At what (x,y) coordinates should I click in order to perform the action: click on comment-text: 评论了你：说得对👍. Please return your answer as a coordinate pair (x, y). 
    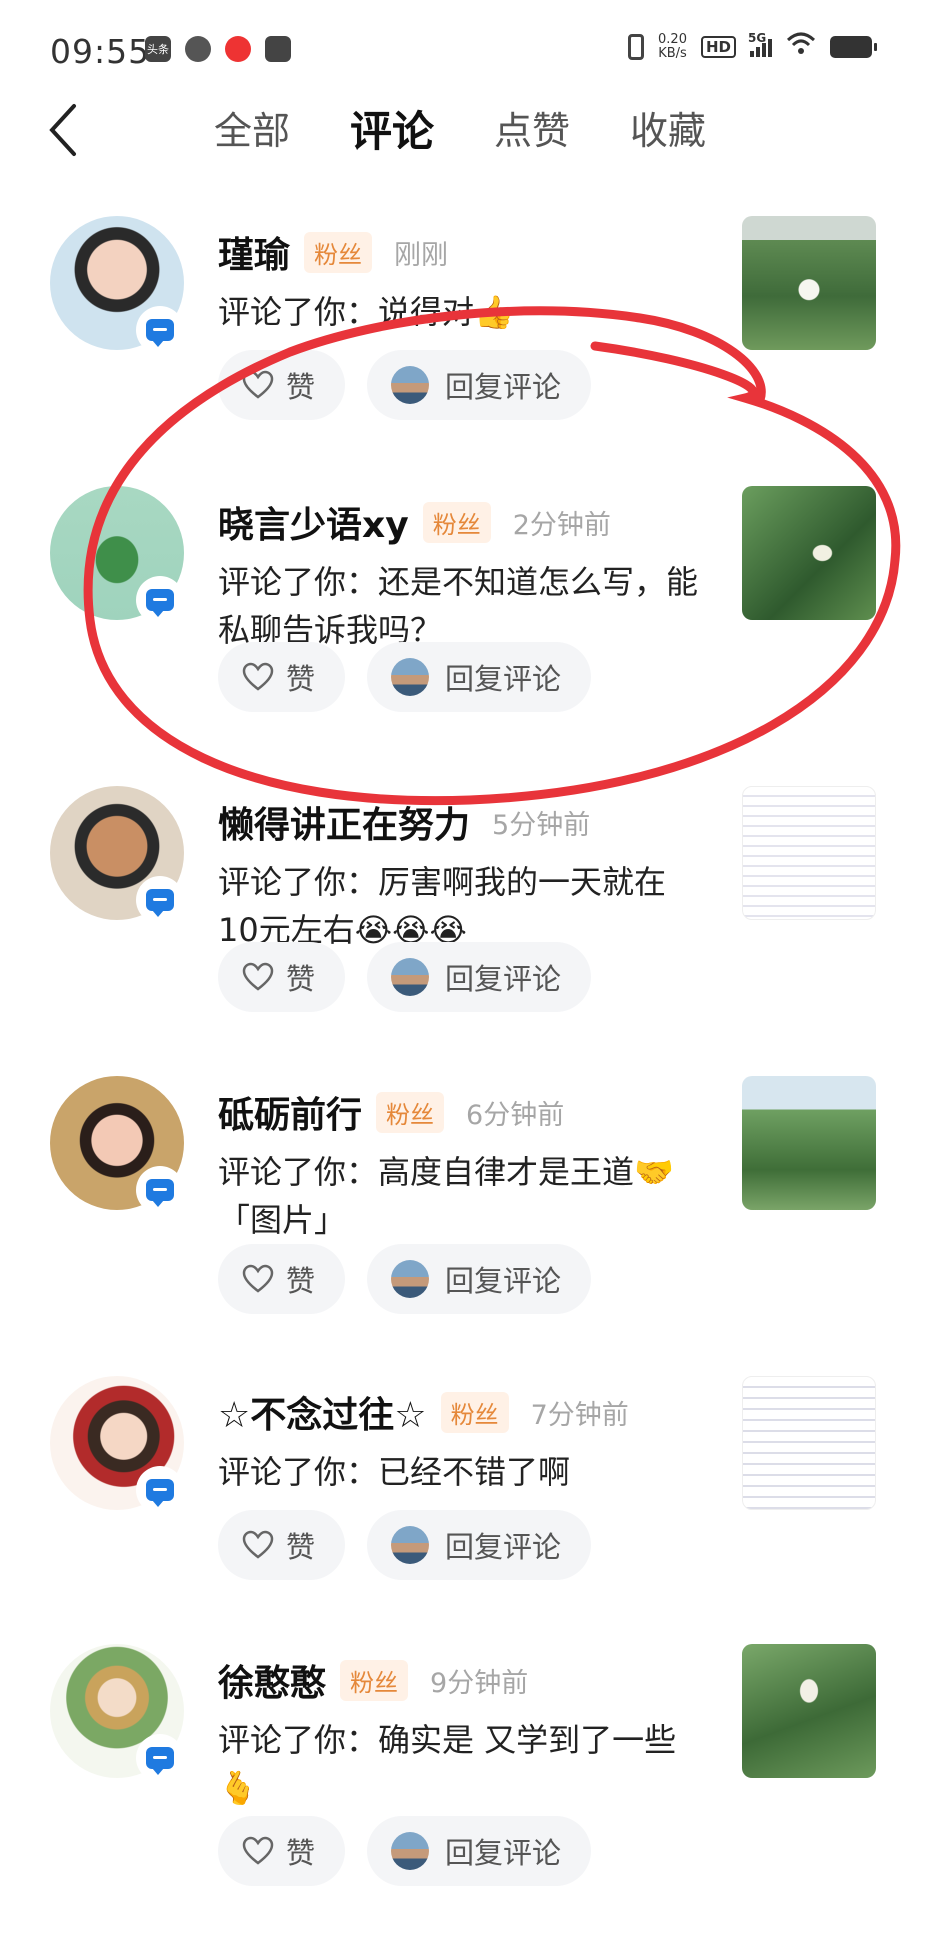
    Looking at the image, I should click on (458, 312).